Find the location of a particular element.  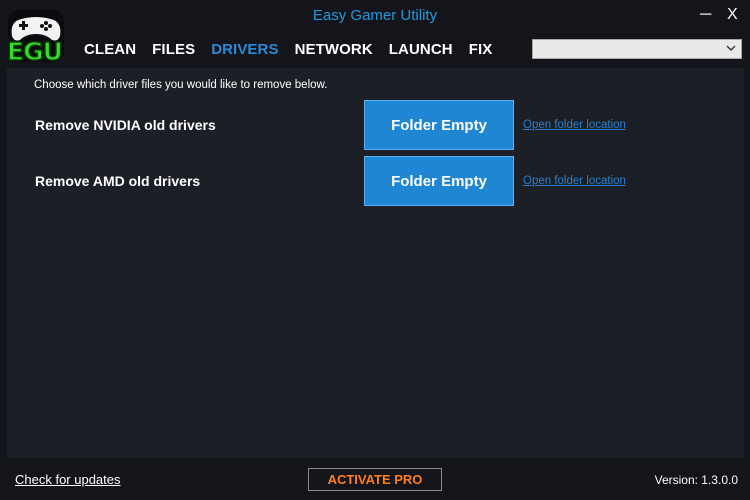

amd-label: Remove AMD old drivers is located at coordinates (118, 181).